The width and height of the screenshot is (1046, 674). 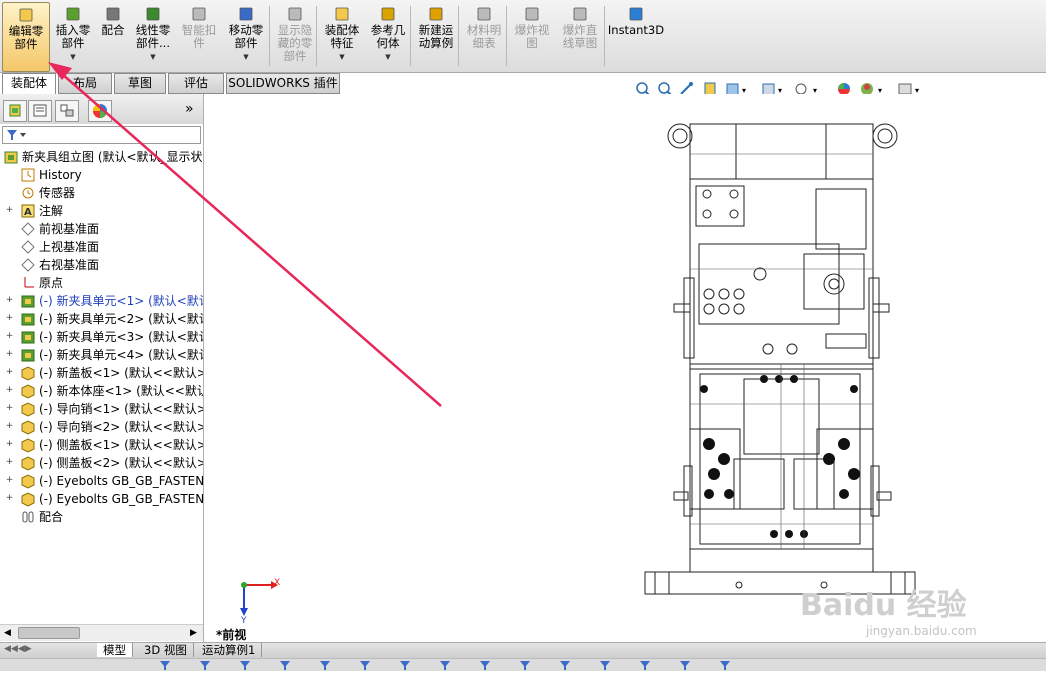 I want to click on tab-nav-arrows-icon: ◀◀◀▶, so click(x=18, y=649).